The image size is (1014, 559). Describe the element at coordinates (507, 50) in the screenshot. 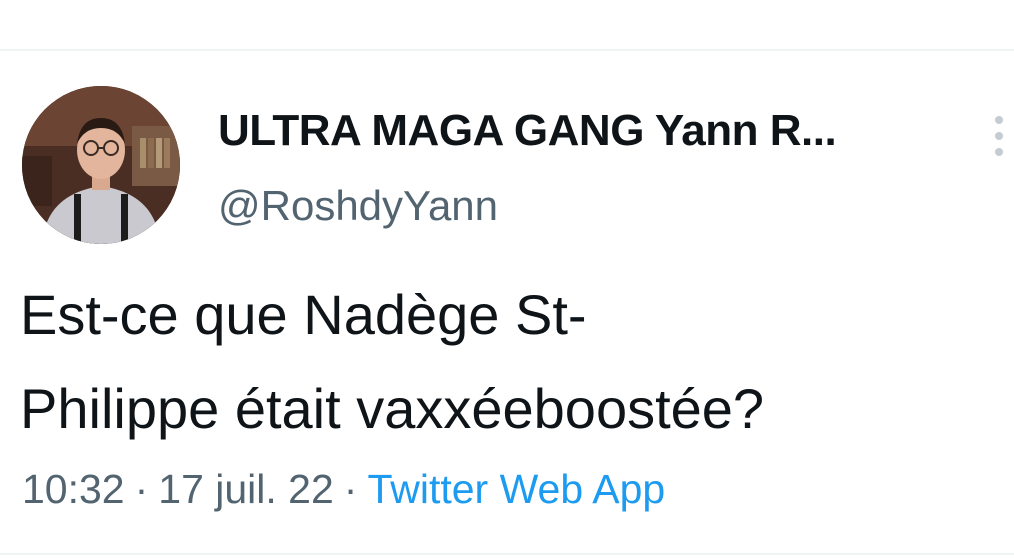

I see `top-divider` at that location.